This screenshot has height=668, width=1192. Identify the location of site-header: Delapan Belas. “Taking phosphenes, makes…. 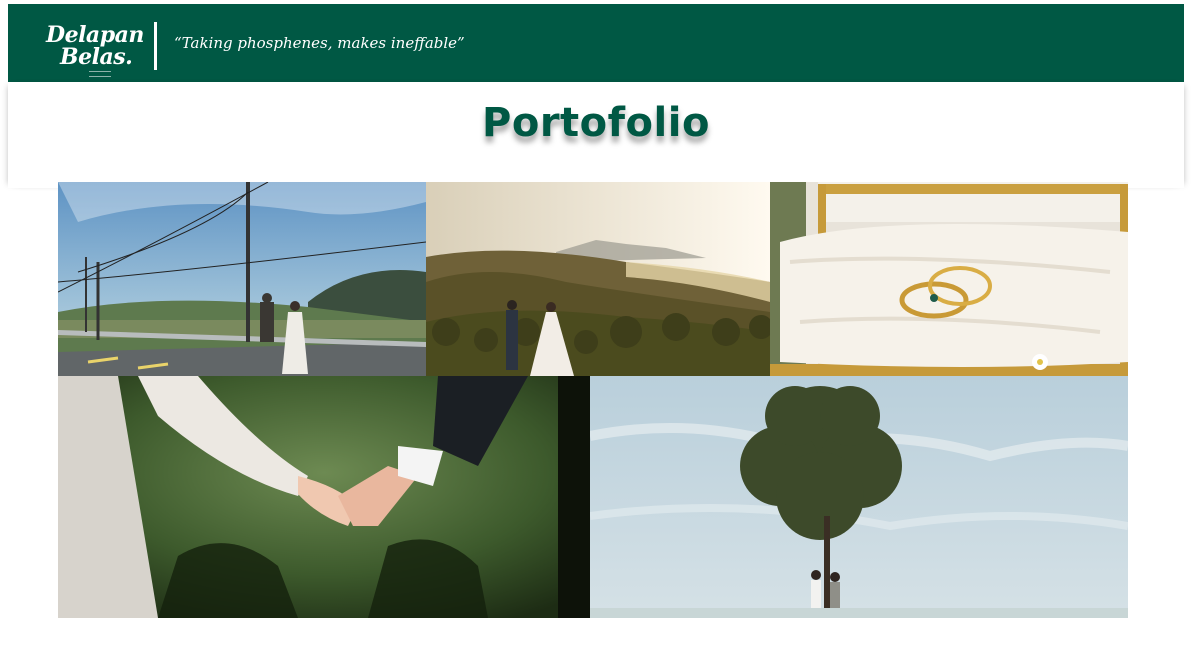
(596, 43).